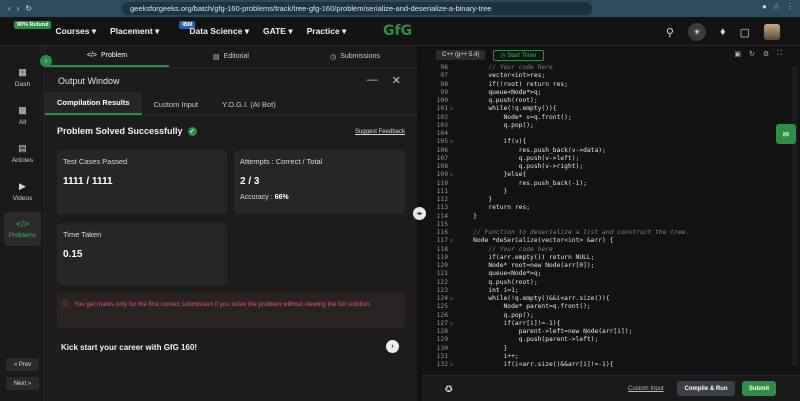  What do you see at coordinates (355, 56) in the screenshot?
I see `tab-submissions: ◷ Submissions` at bounding box center [355, 56].